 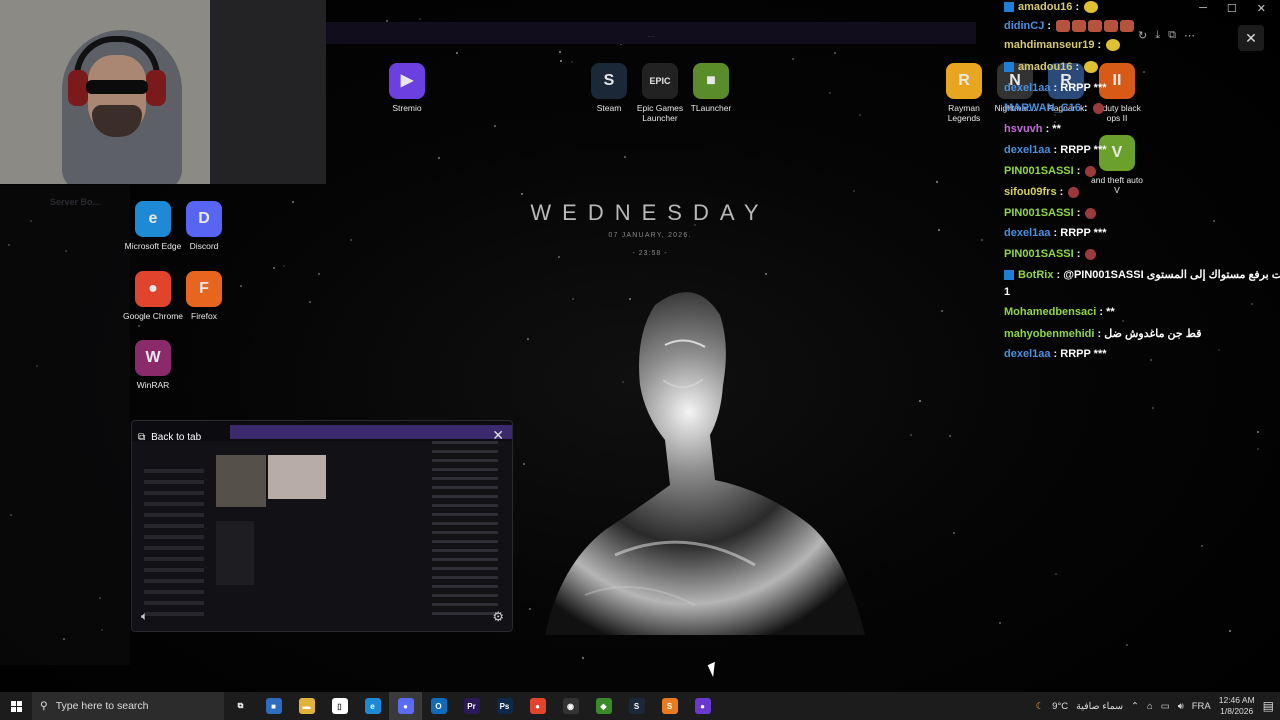 What do you see at coordinates (44, 706) in the screenshot?
I see `search-icon: ⚲` at bounding box center [44, 706].